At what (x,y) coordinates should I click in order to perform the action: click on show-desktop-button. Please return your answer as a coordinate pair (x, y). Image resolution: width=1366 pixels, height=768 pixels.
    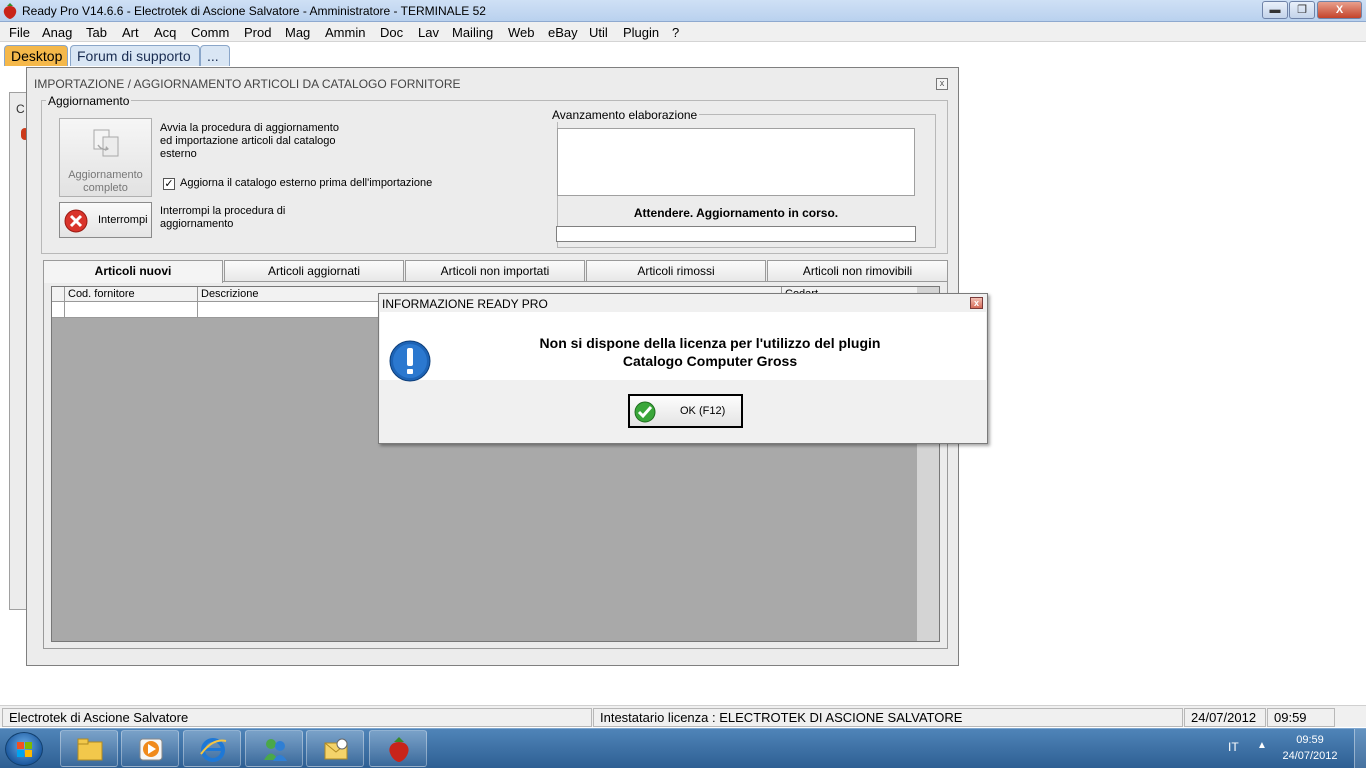
    Looking at the image, I should click on (1360, 748).